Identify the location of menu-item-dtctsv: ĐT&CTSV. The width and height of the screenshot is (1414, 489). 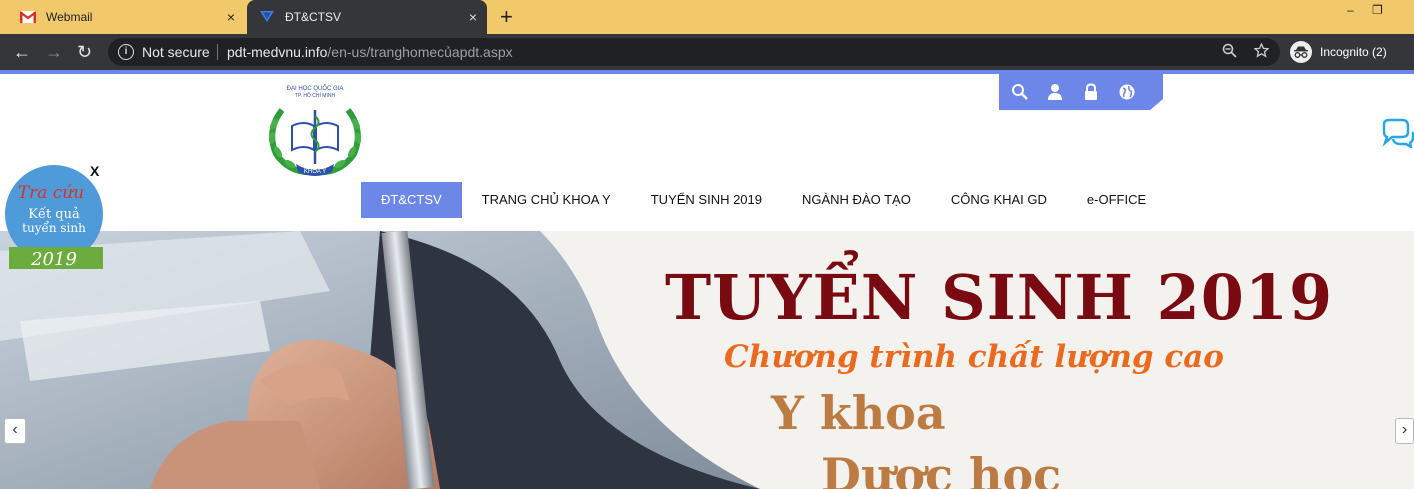
(411, 200).